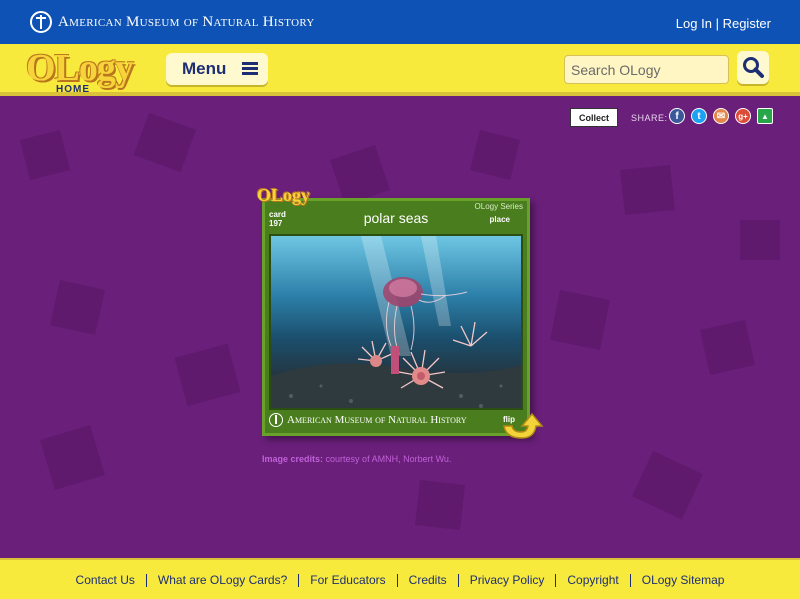 This screenshot has height=599, width=800. I want to click on register-link: Register, so click(747, 23).